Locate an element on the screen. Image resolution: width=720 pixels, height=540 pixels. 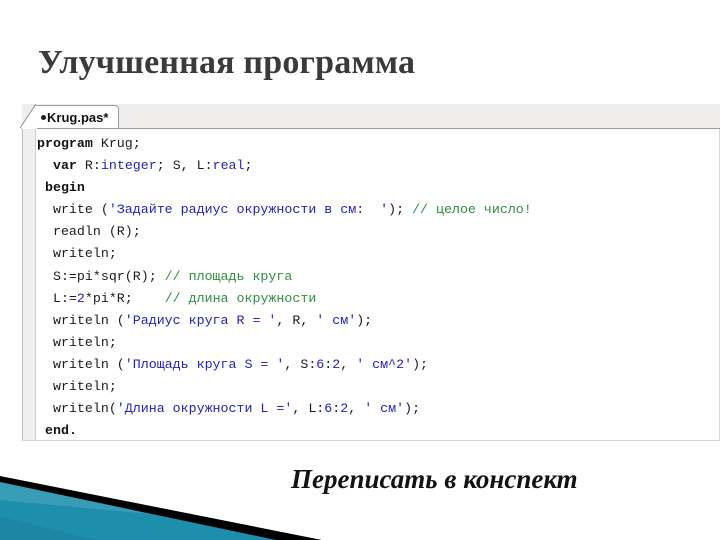
code-line: end. is located at coordinates (378, 430).